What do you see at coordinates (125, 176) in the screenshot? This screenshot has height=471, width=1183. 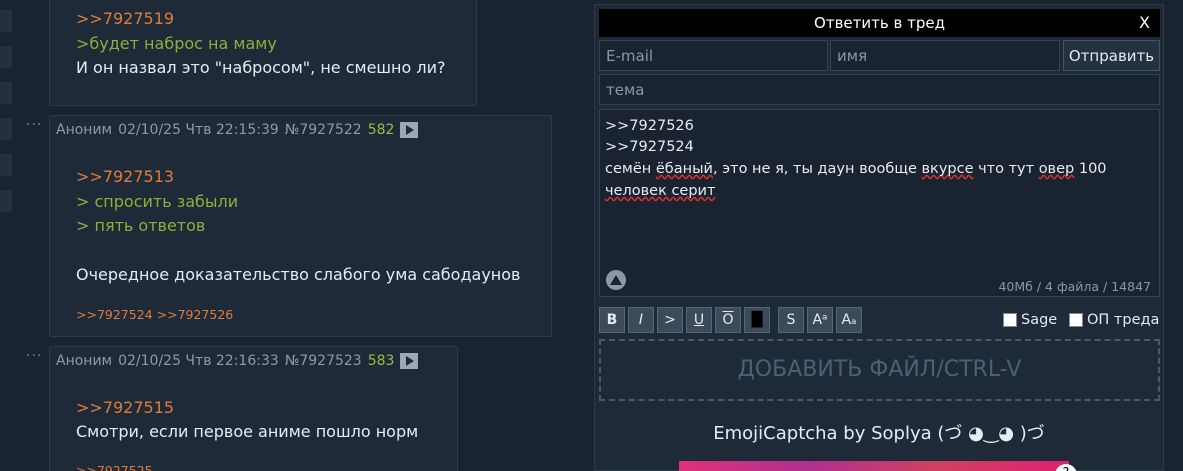 I see `post-ref-link: >>7927513` at bounding box center [125, 176].